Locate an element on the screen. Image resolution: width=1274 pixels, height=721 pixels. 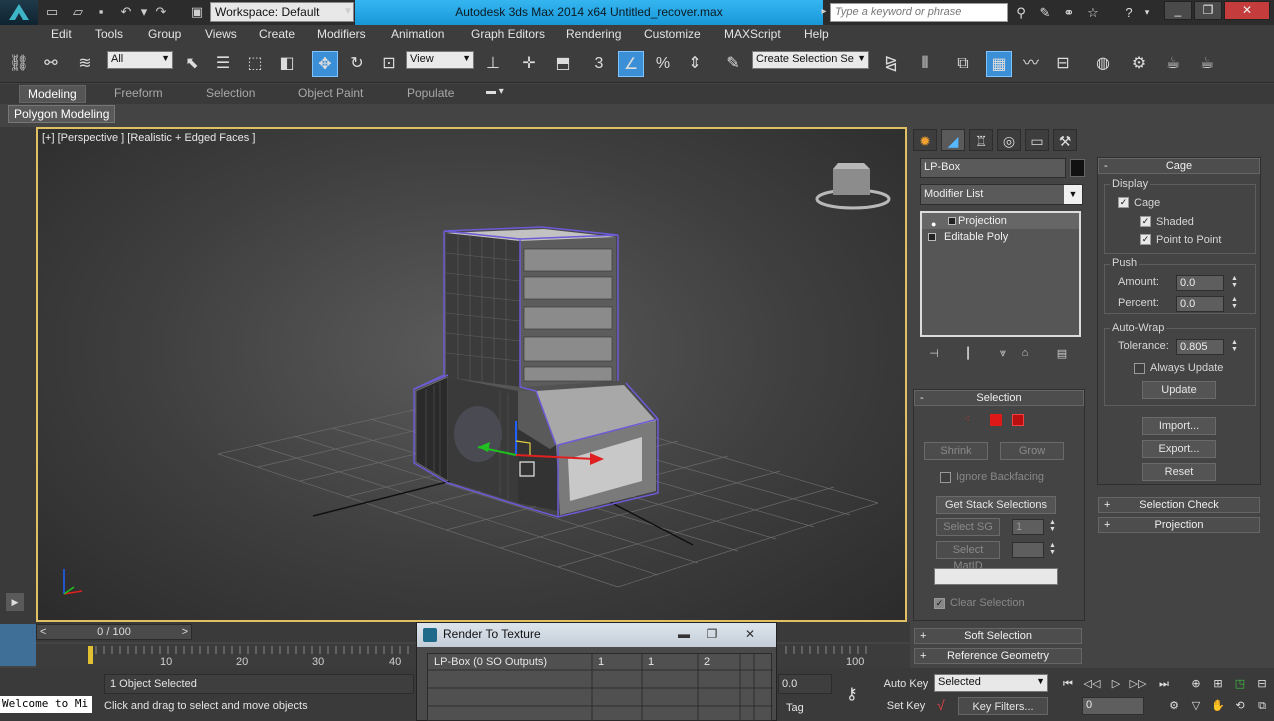
selection-check-rollout-header: + Selection Check is located at coordinates (1179, 505).